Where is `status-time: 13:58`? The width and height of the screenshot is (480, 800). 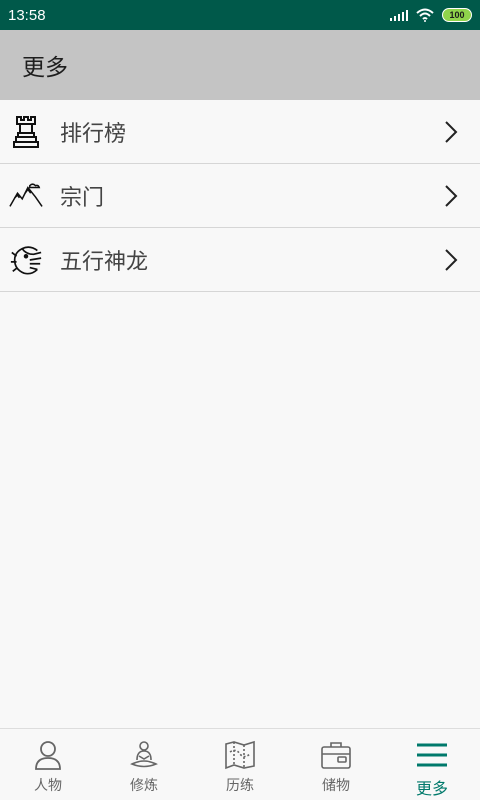
status-time: 13:58 is located at coordinates (27, 15).